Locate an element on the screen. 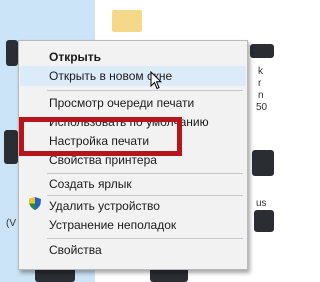 This screenshot has height=282, width=320. uac-shield-icon is located at coordinates (35, 203).